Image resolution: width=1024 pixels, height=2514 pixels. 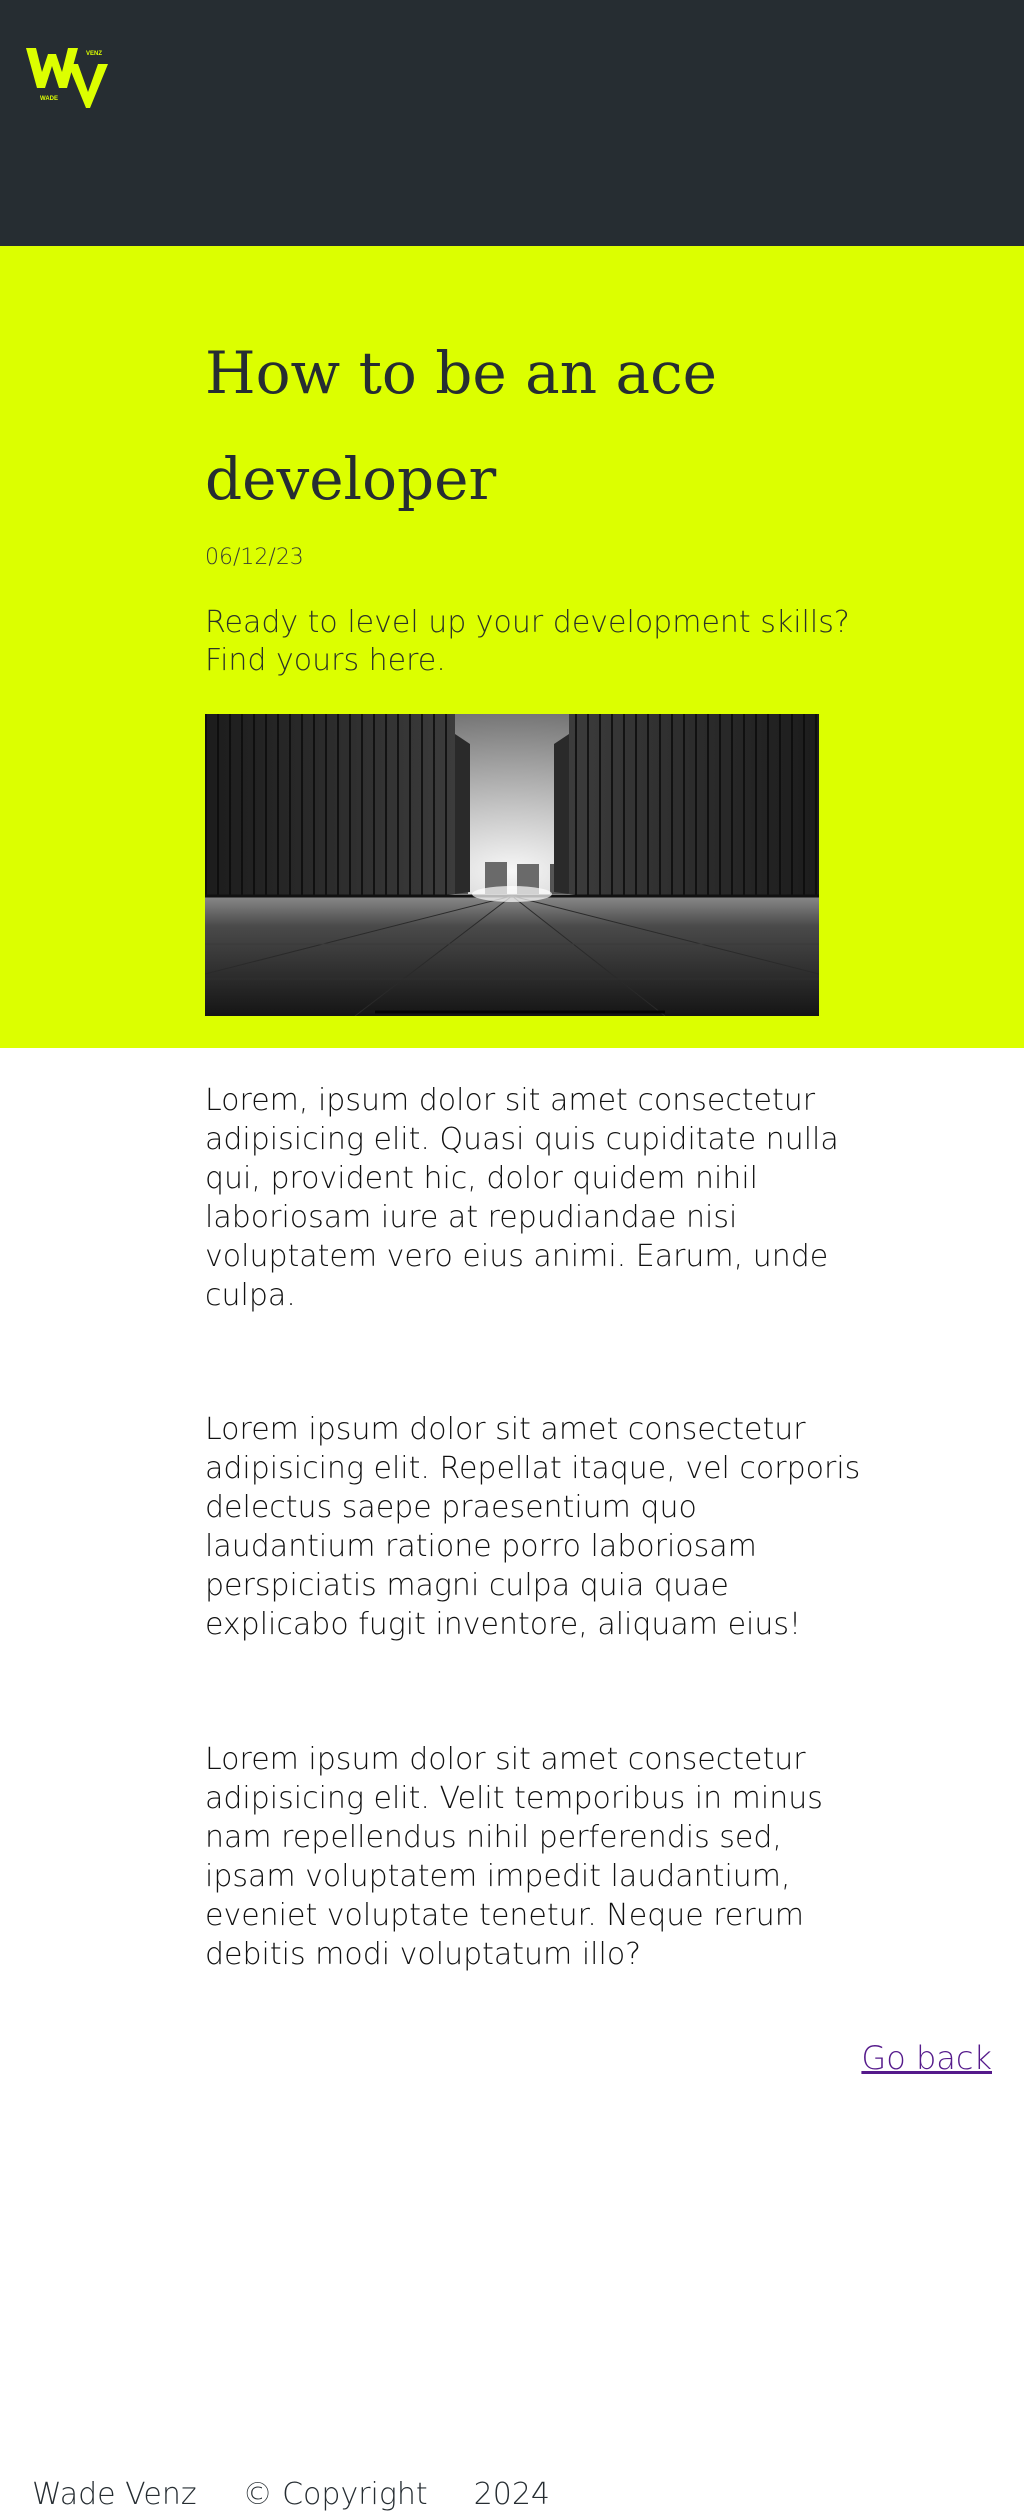 What do you see at coordinates (72, 77) in the screenshot?
I see `wv-logo: VENZ WADE` at bounding box center [72, 77].